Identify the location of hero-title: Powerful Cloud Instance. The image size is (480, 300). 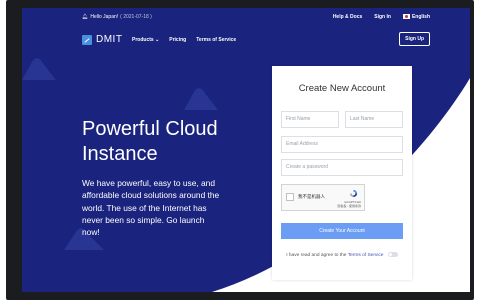
(150, 141).